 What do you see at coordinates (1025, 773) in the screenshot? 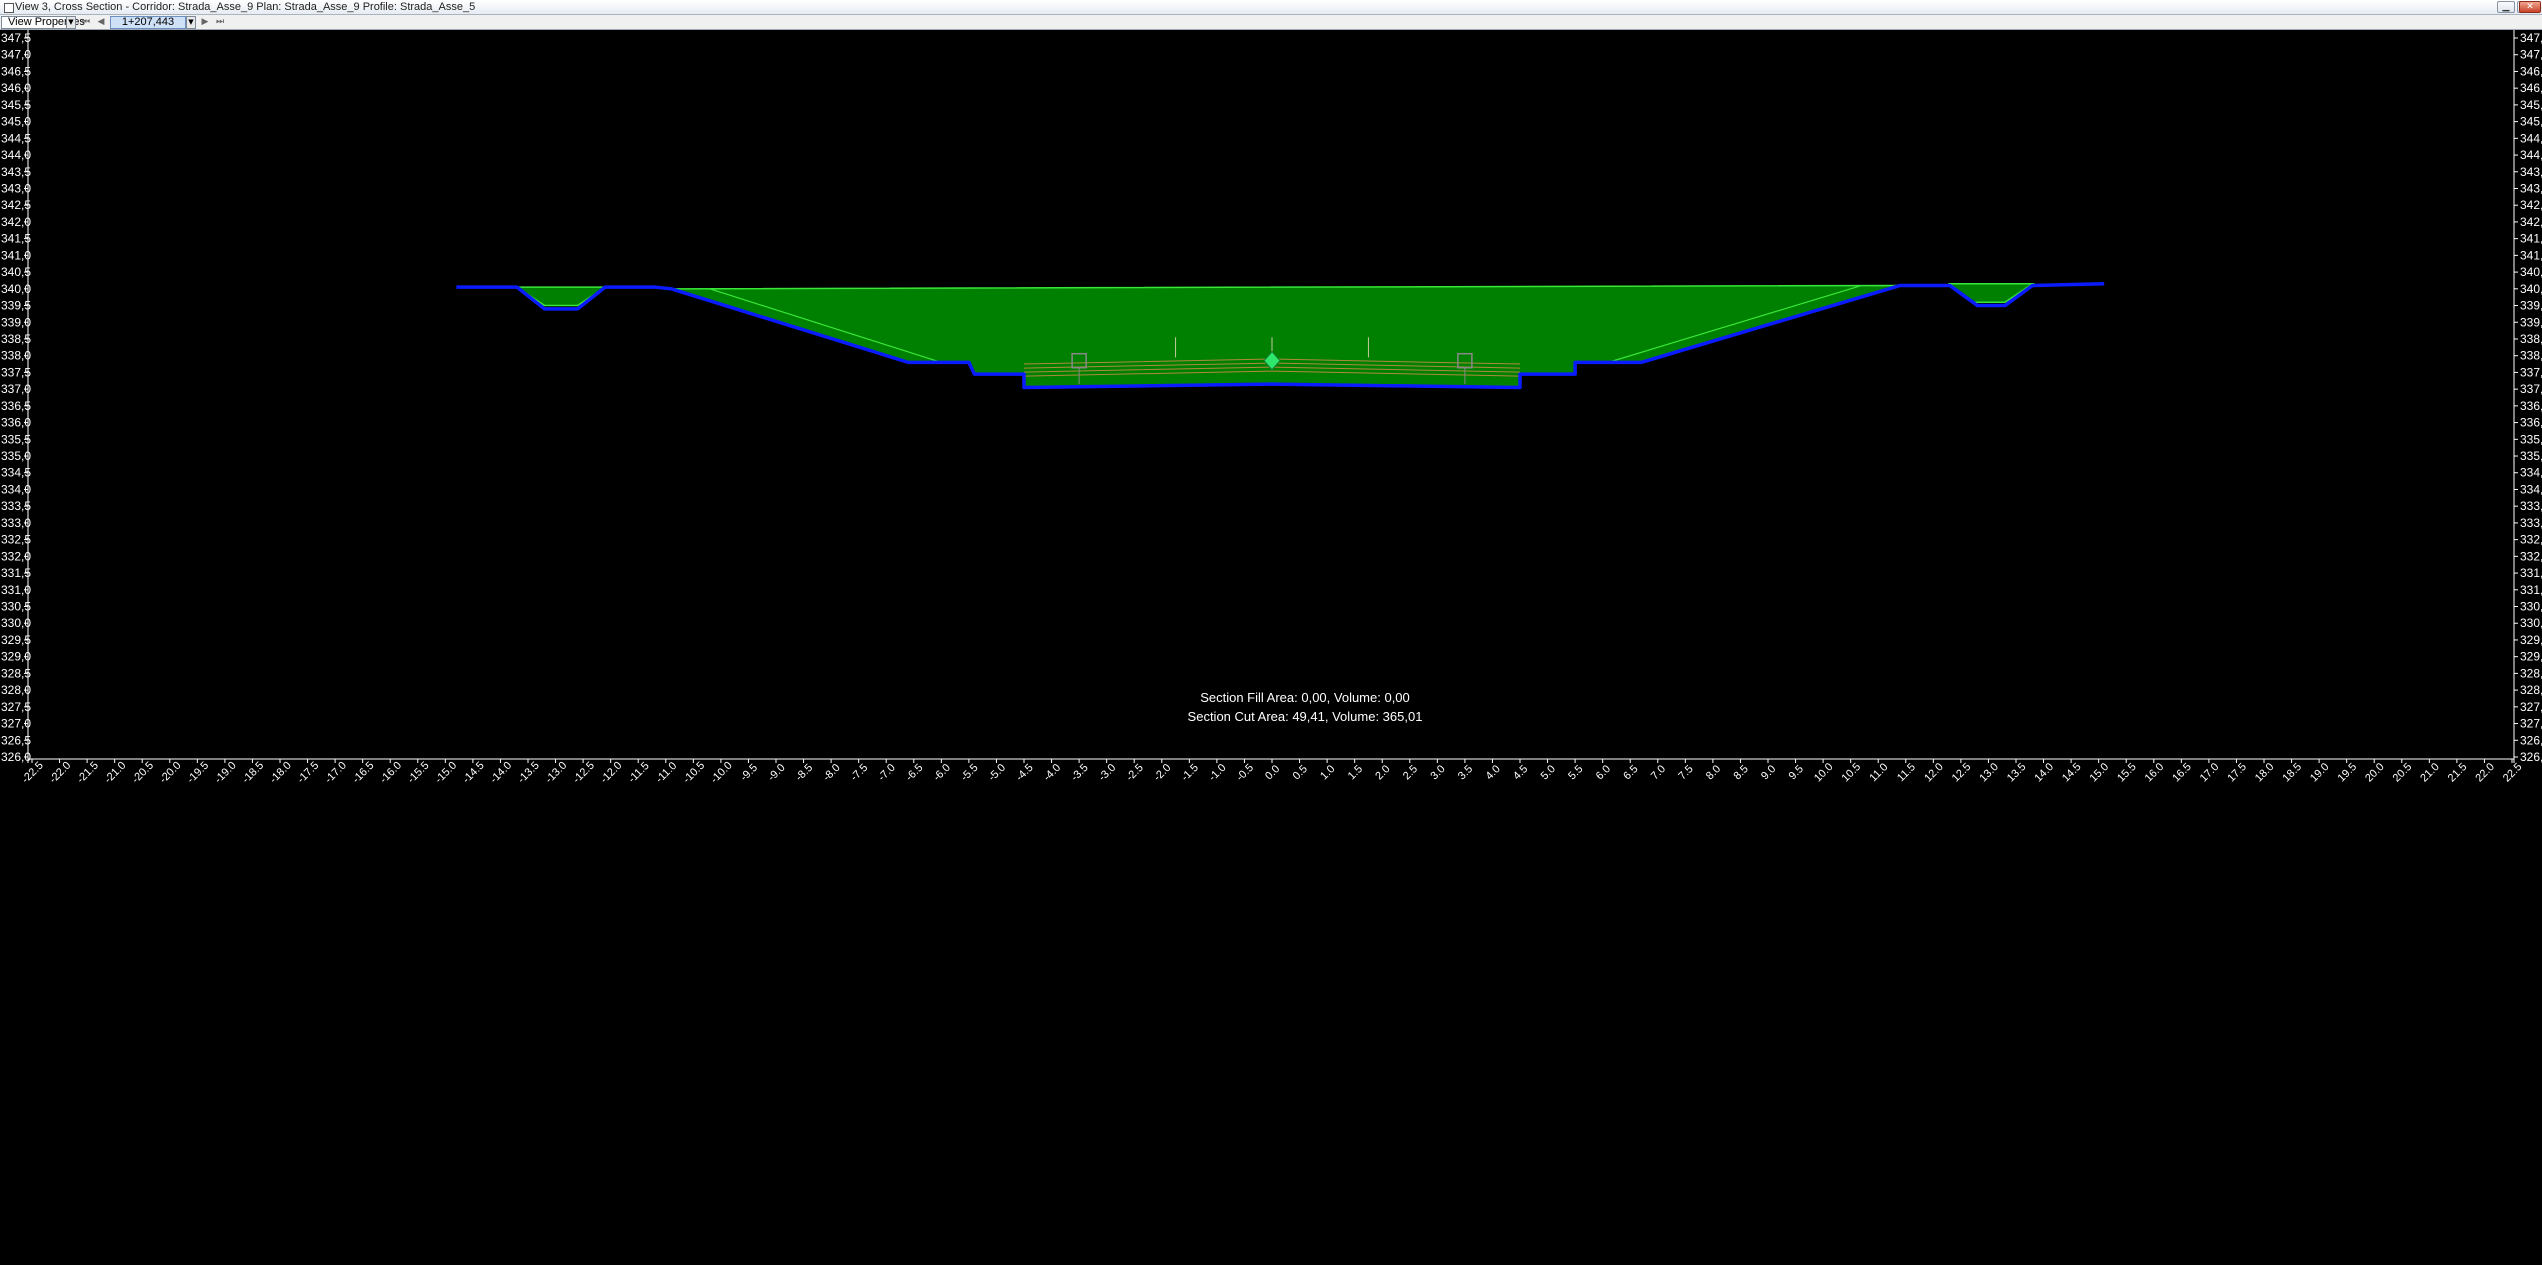
I see `x-tick-label: -4.5` at bounding box center [1025, 773].